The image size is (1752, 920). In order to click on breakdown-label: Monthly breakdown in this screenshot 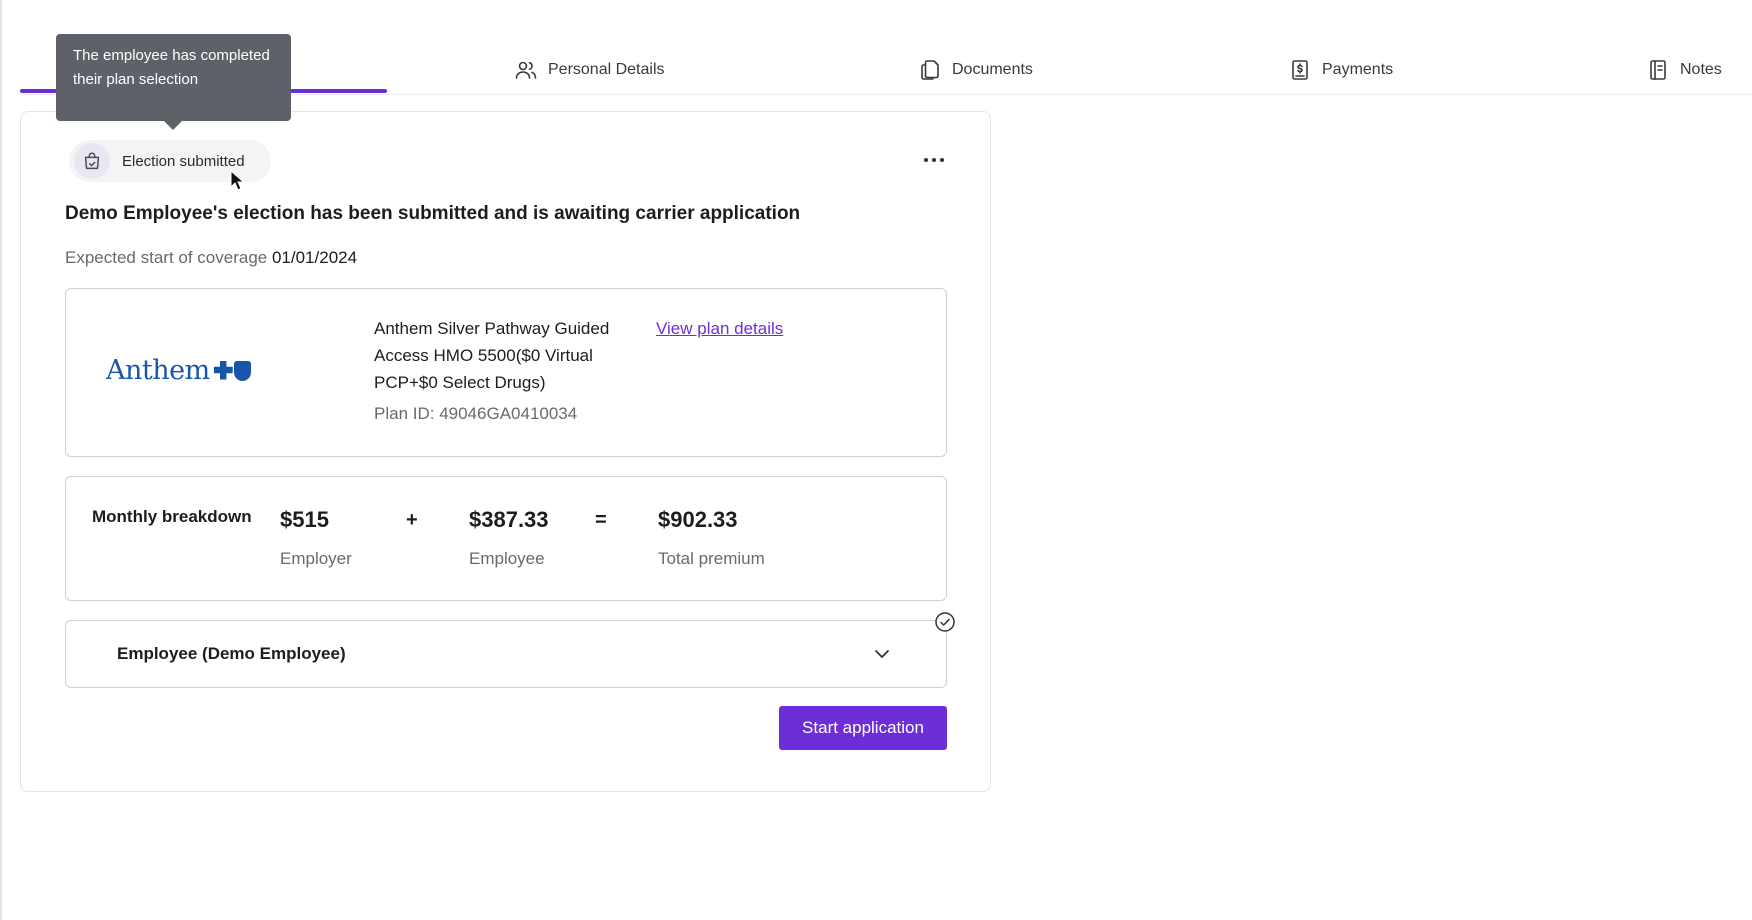, I will do `click(172, 516)`.